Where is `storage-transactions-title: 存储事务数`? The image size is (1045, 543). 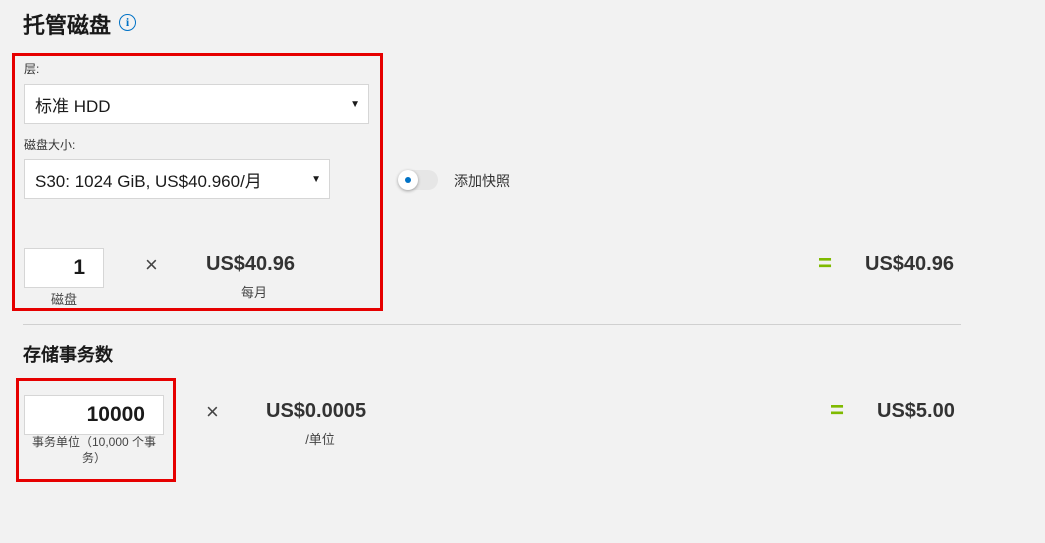
storage-transactions-title: 存储事务数 is located at coordinates (68, 355).